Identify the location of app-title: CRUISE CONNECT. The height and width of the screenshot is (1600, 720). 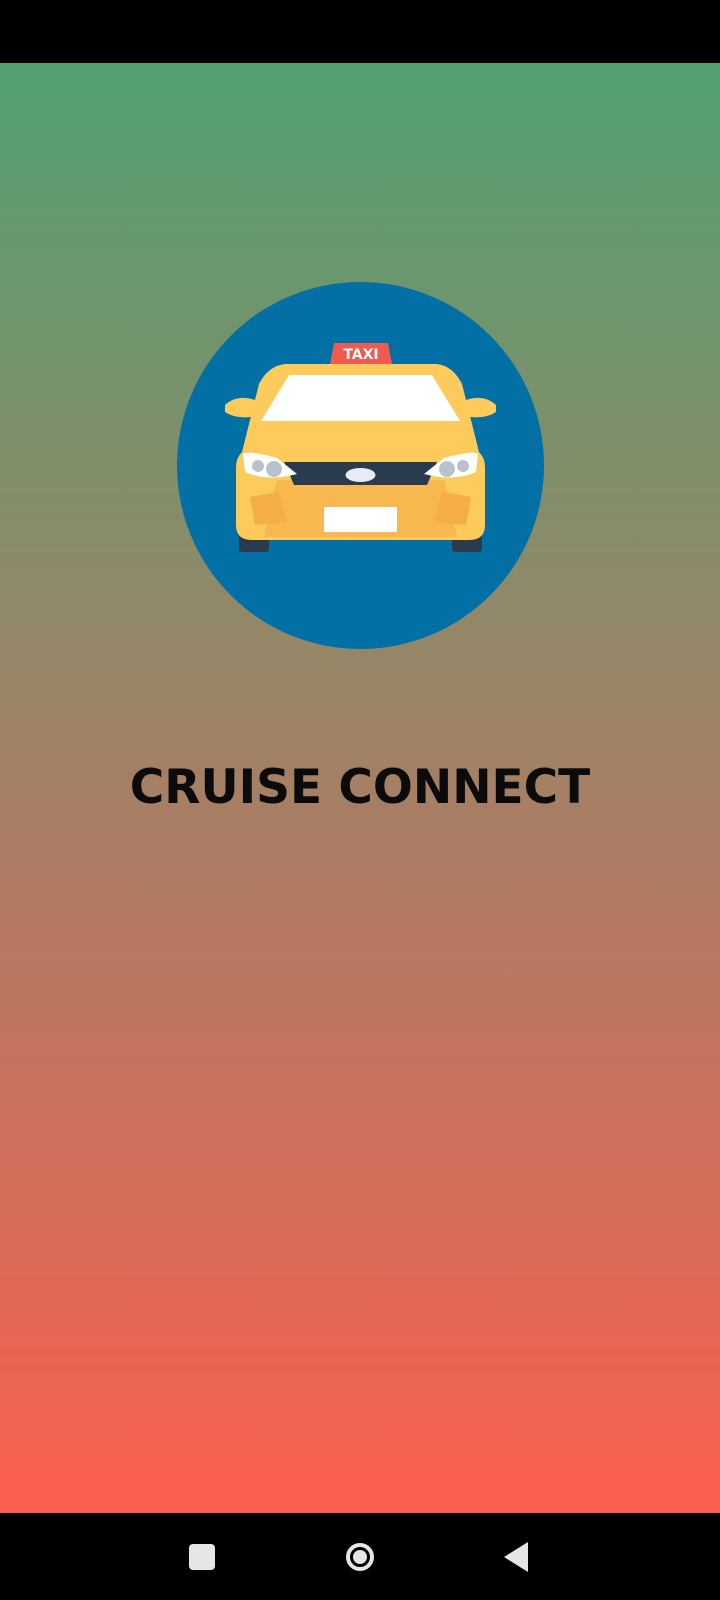
(360, 787).